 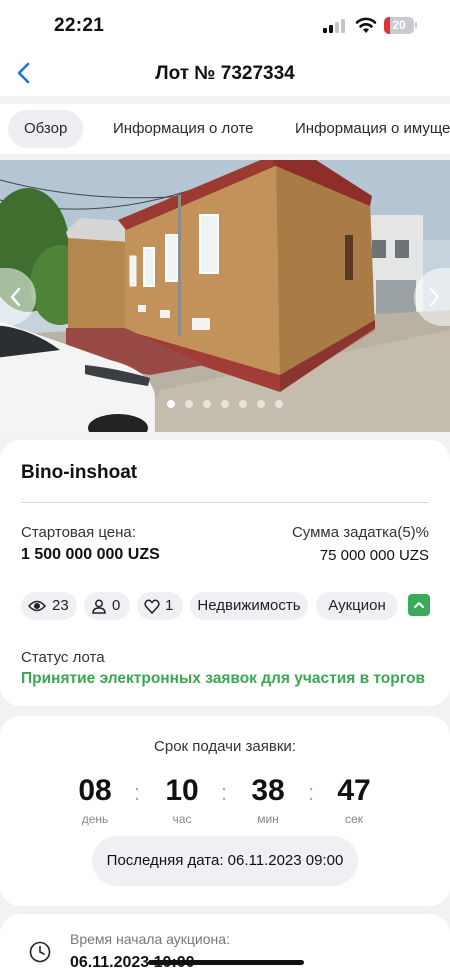 I want to click on battery-level: 20, so click(x=399, y=25).